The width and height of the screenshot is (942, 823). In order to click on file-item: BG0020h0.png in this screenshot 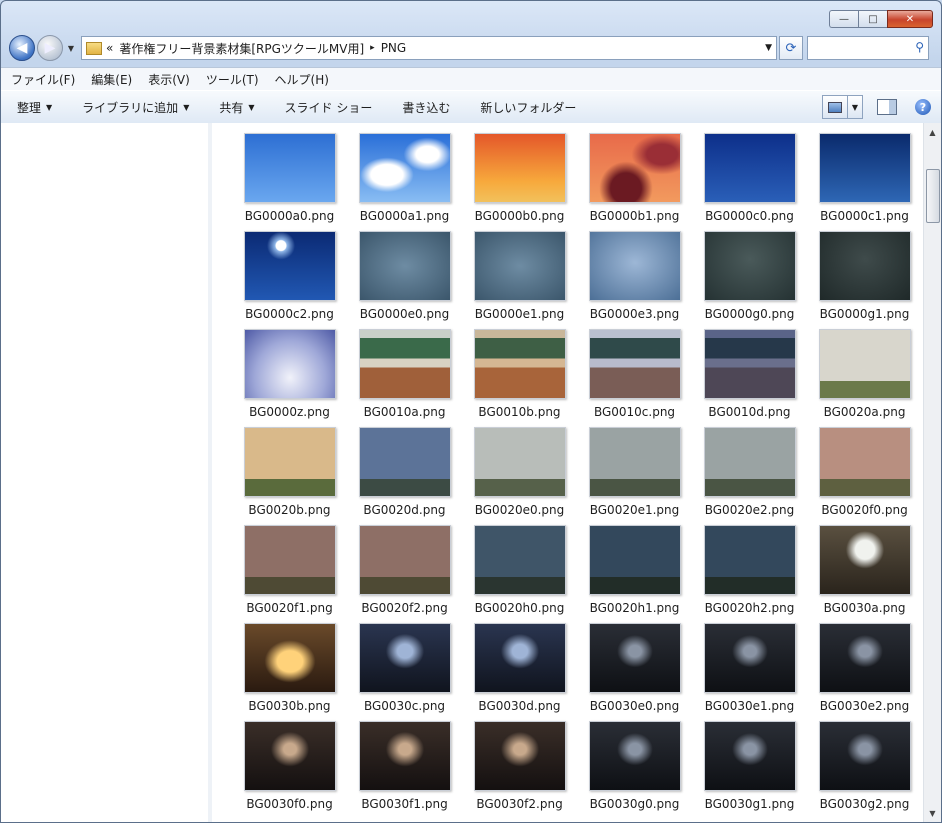, I will do `click(519, 574)`.